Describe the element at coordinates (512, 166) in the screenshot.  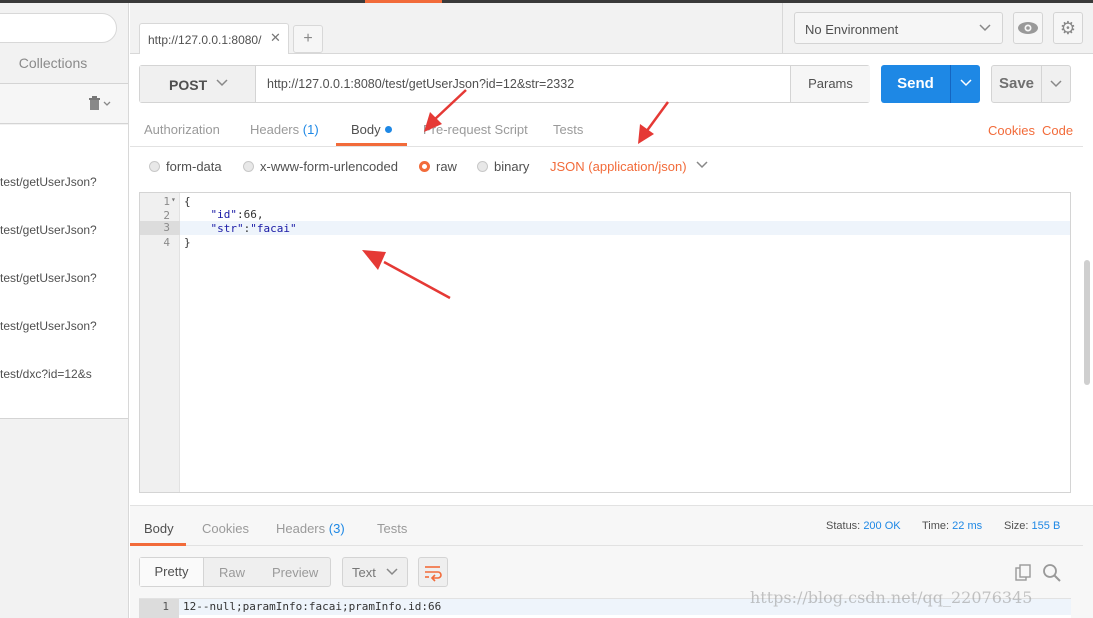
I see `radio-label: binary` at that location.